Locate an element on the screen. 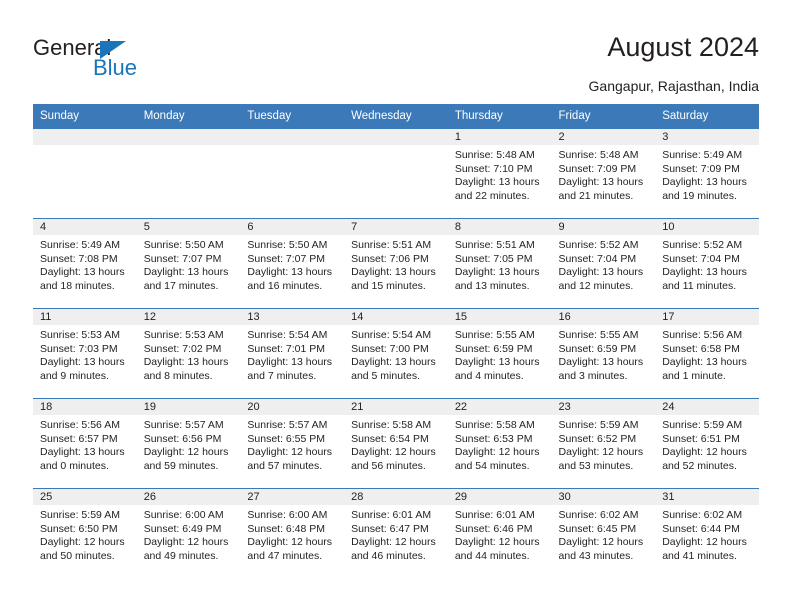 This screenshot has width=792, height=612. daylight-text: Daylight: 13 hours and 17 minutes. is located at coordinates (186, 279).